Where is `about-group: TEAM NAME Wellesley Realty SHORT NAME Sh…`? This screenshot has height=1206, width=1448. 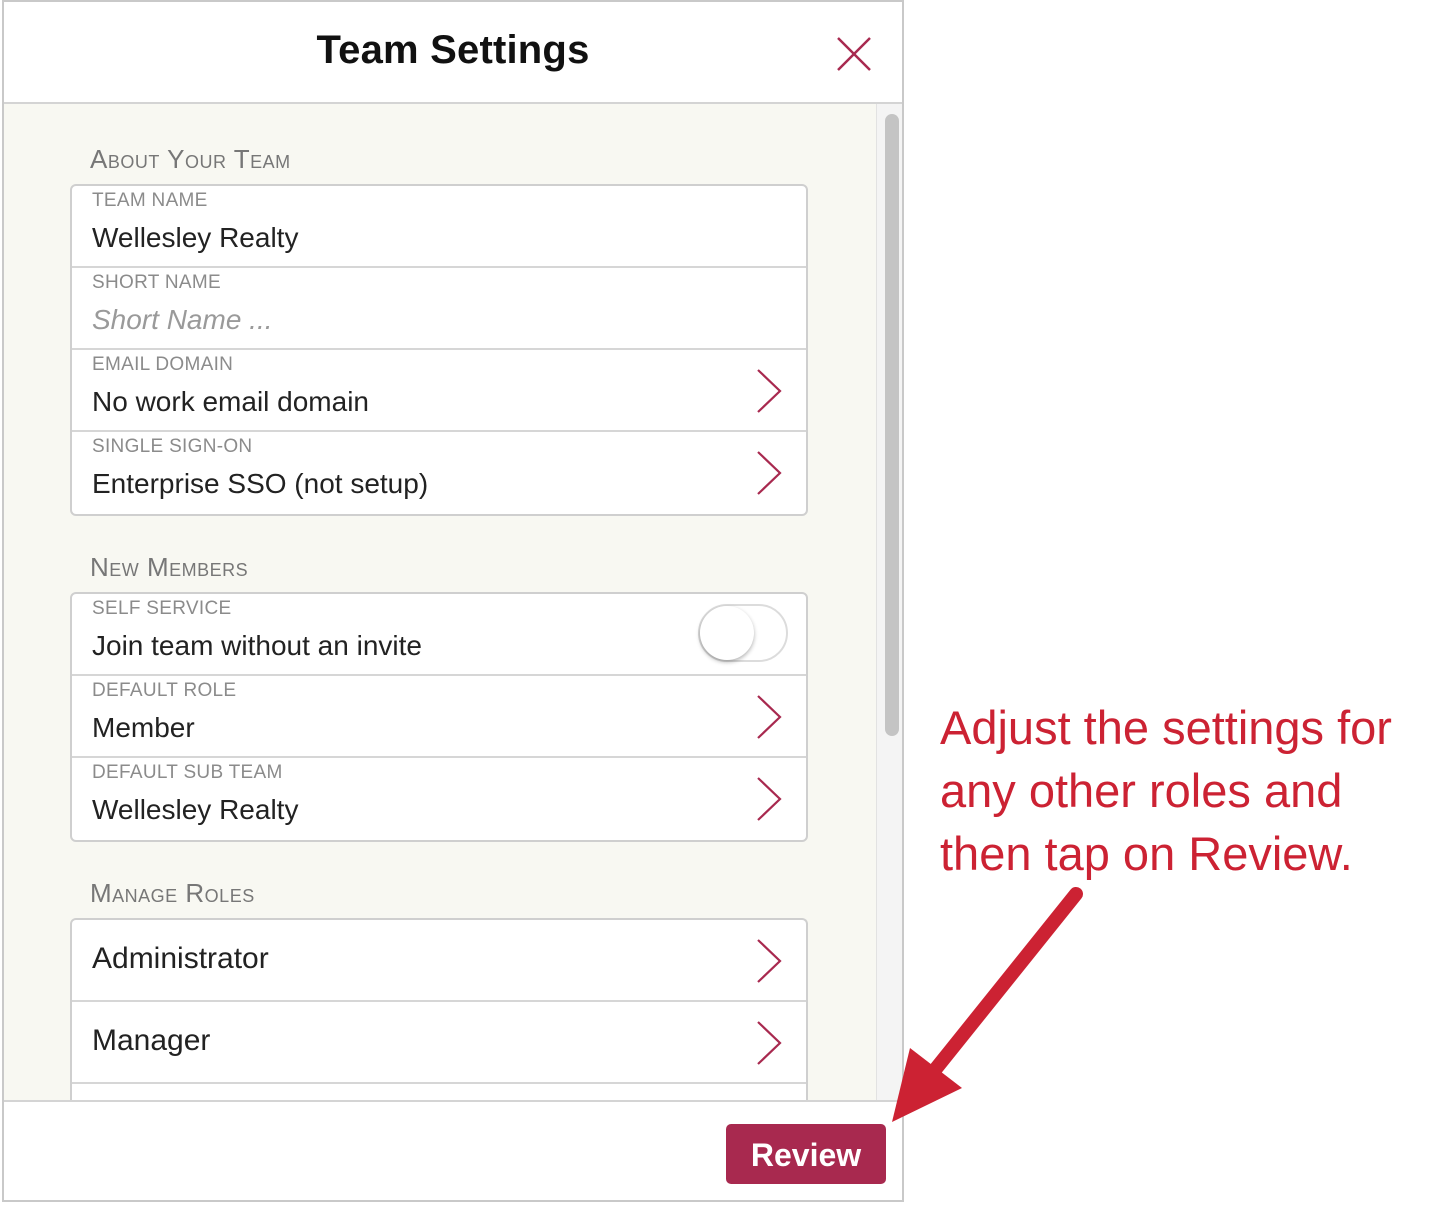
about-group: TEAM NAME Wellesley Realty SHORT NAME Sh… is located at coordinates (439, 350).